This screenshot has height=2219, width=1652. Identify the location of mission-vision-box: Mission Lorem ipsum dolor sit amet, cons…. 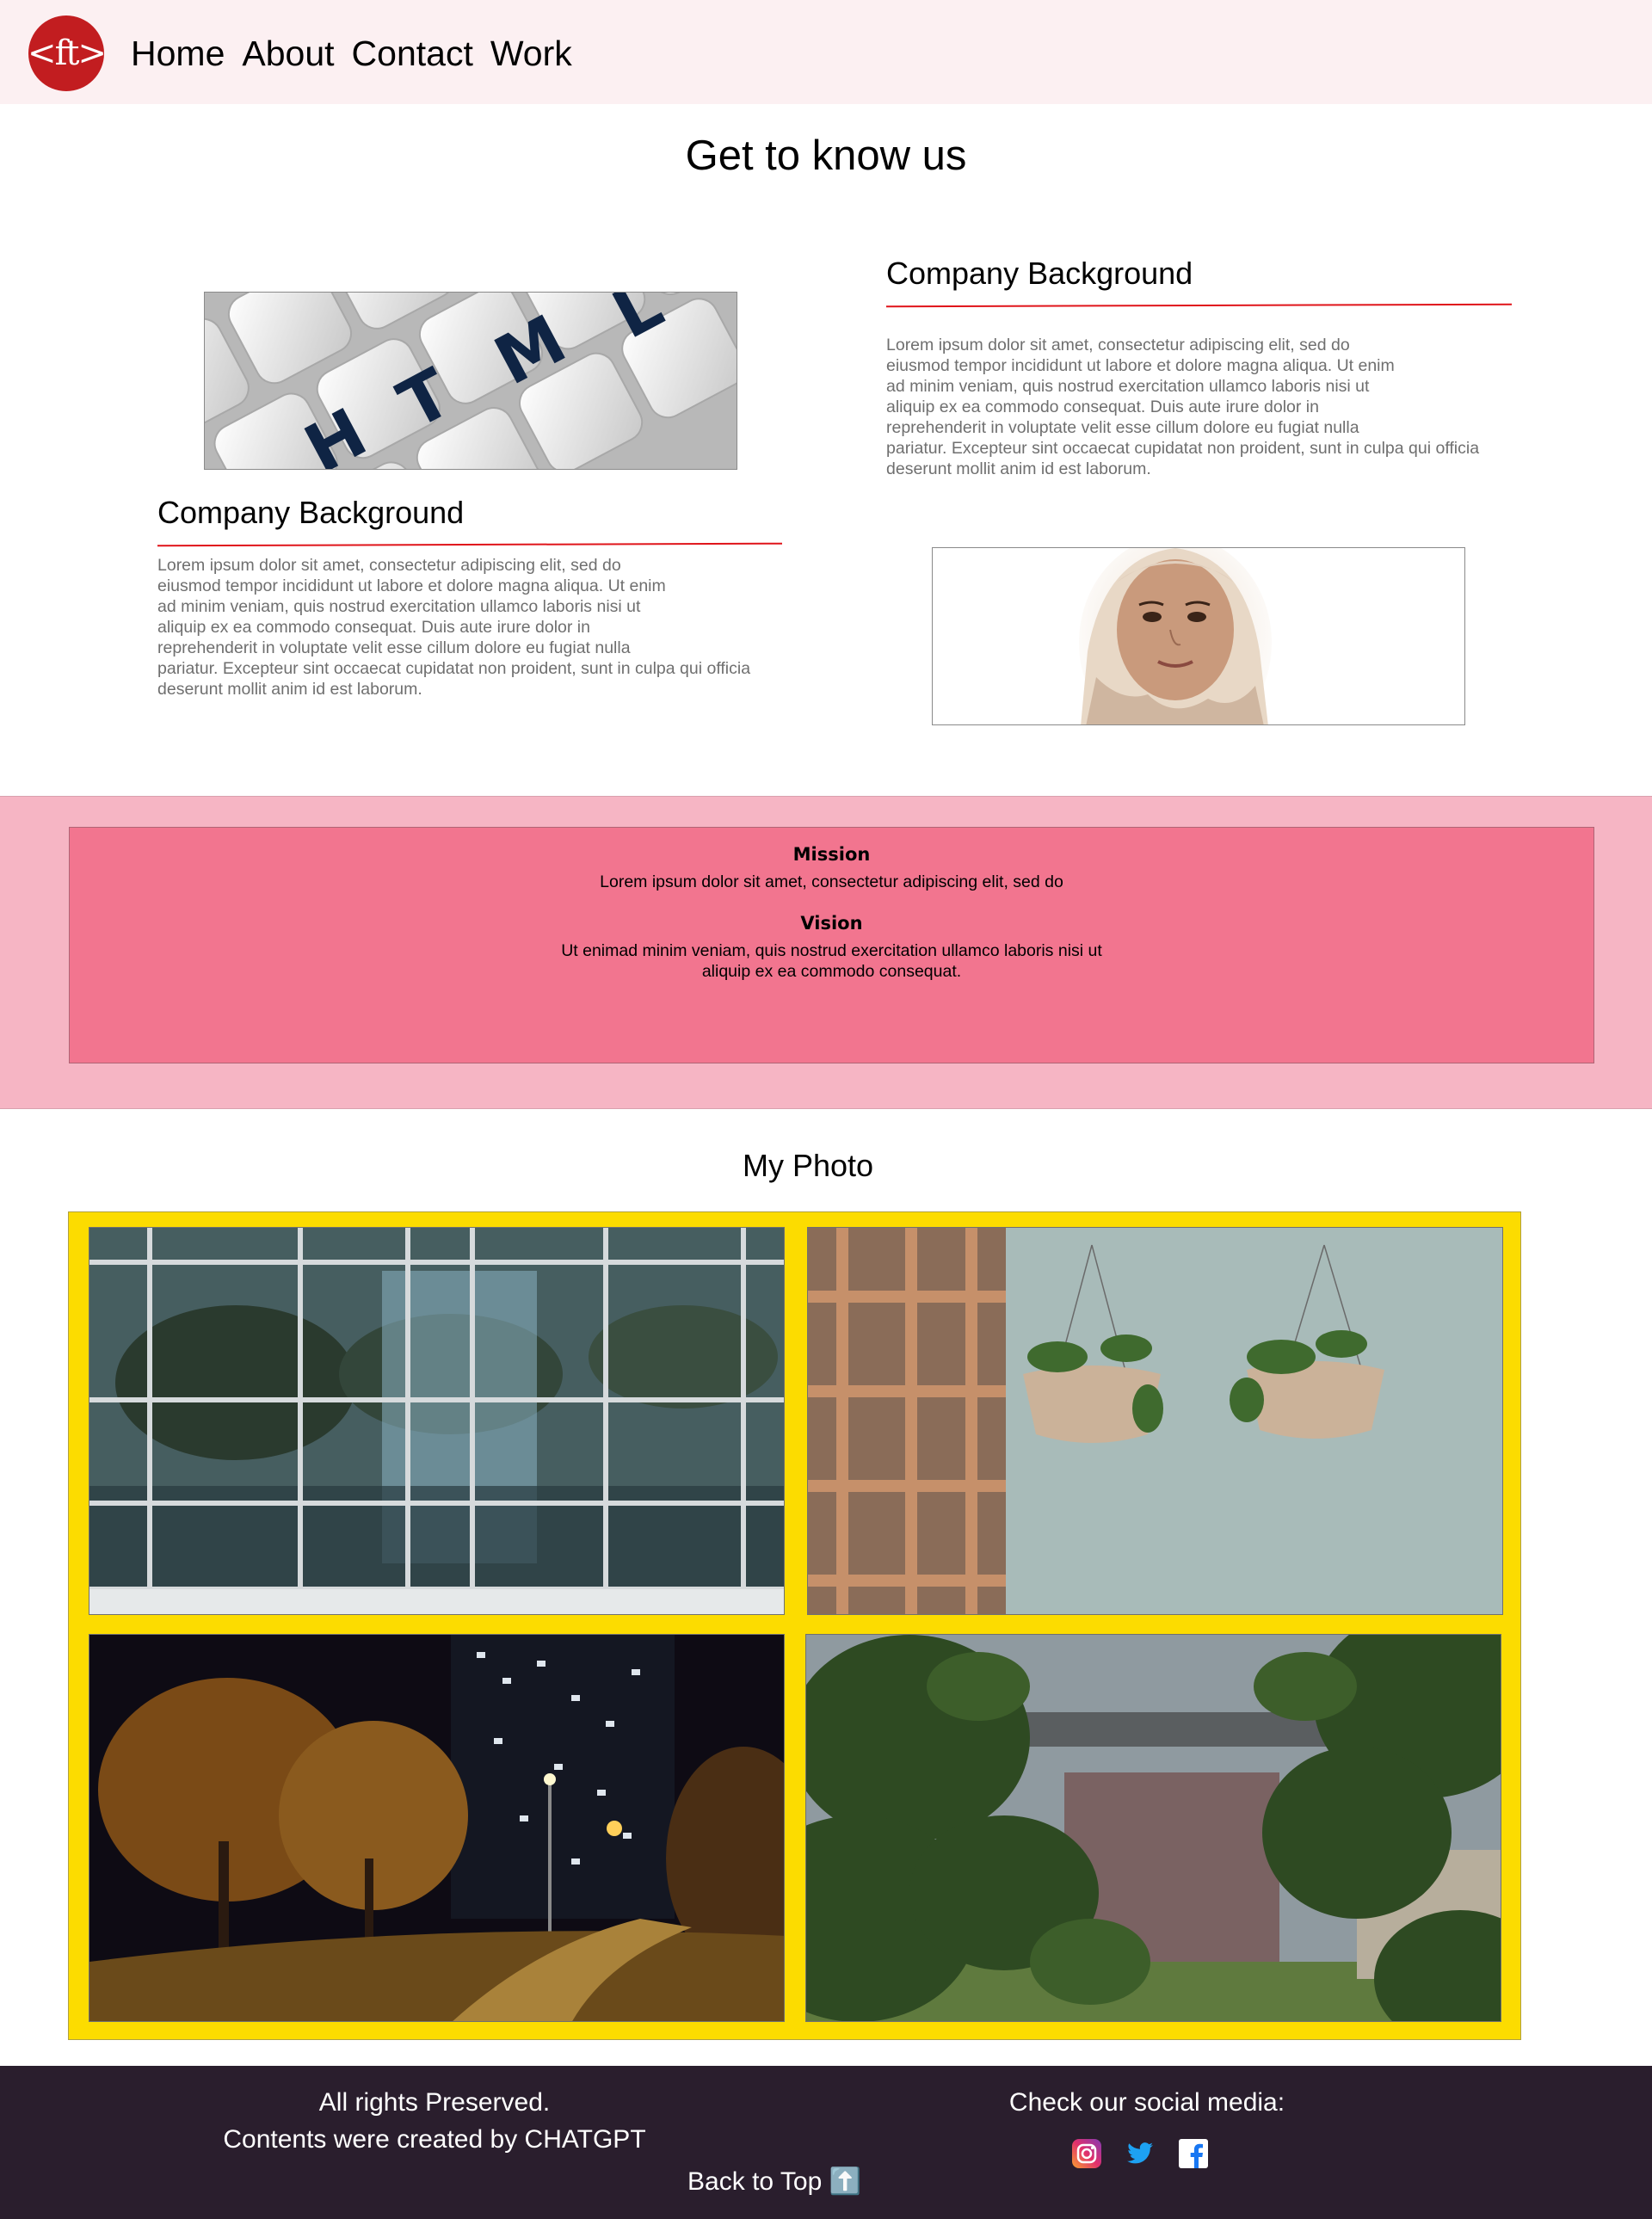
(831, 945).